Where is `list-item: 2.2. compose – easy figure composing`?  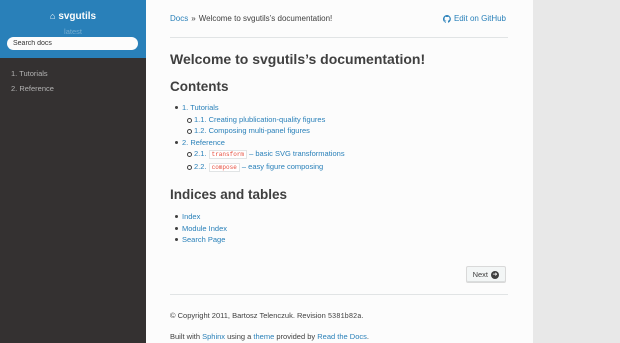
list-item: 2.2. compose – easy figure composing is located at coordinates (347, 167).